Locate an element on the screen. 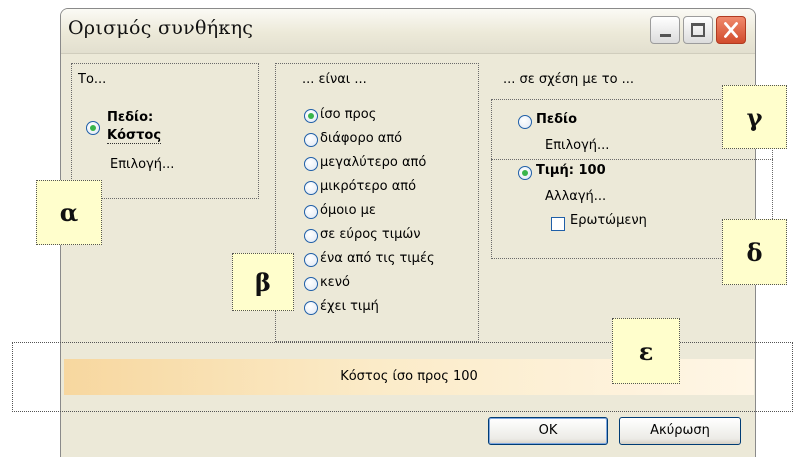  close-button is located at coordinates (731, 30).